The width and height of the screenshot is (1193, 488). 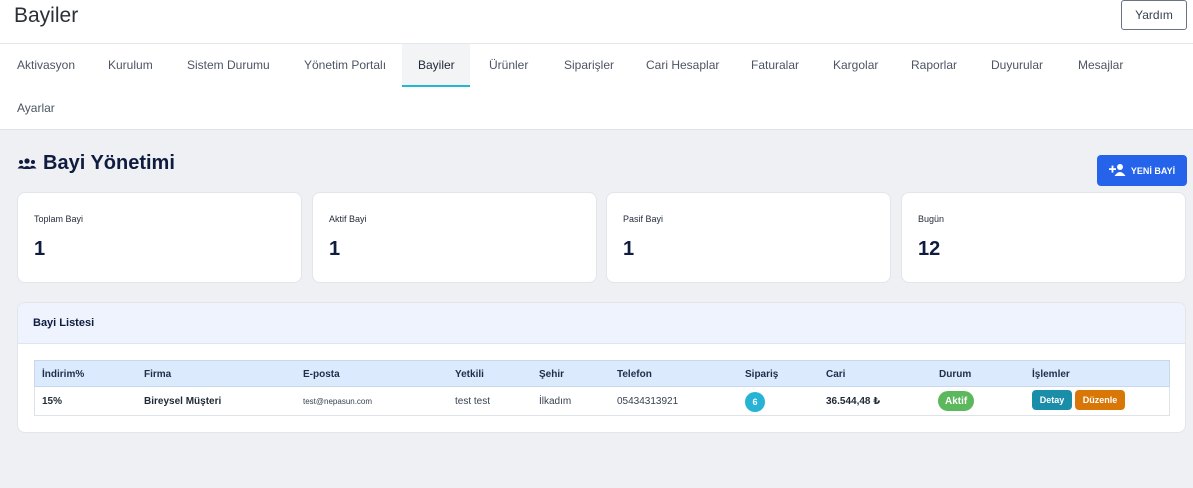 What do you see at coordinates (228, 65) in the screenshot?
I see `tab-sistem-durumu: Sistem Durumu` at bounding box center [228, 65].